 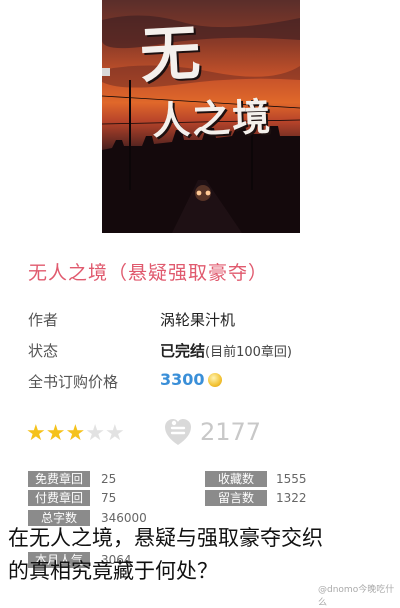 What do you see at coordinates (59, 498) in the screenshot?
I see `paid-chapters-tag: 付费章回` at bounding box center [59, 498].